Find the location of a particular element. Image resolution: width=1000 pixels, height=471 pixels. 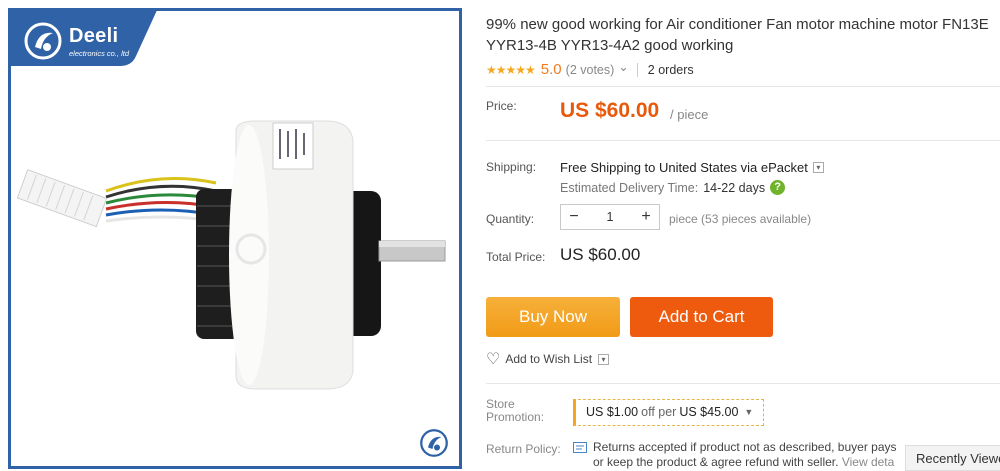

votes-chevron-down-icon: ⌄ is located at coordinates (623, 66).